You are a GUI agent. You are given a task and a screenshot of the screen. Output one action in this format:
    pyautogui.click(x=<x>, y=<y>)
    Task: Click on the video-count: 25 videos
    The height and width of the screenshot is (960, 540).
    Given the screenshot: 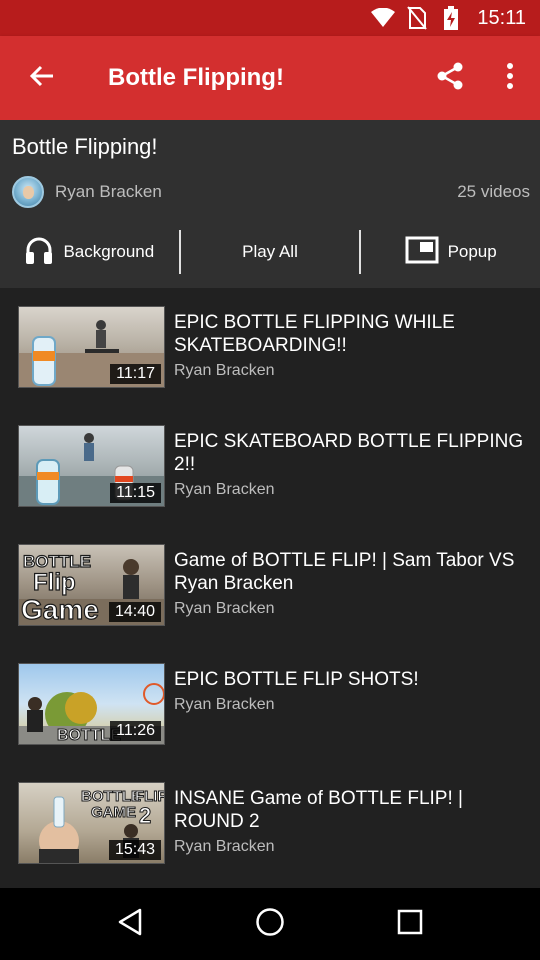 What is the action you would take?
    pyautogui.click(x=493, y=191)
    